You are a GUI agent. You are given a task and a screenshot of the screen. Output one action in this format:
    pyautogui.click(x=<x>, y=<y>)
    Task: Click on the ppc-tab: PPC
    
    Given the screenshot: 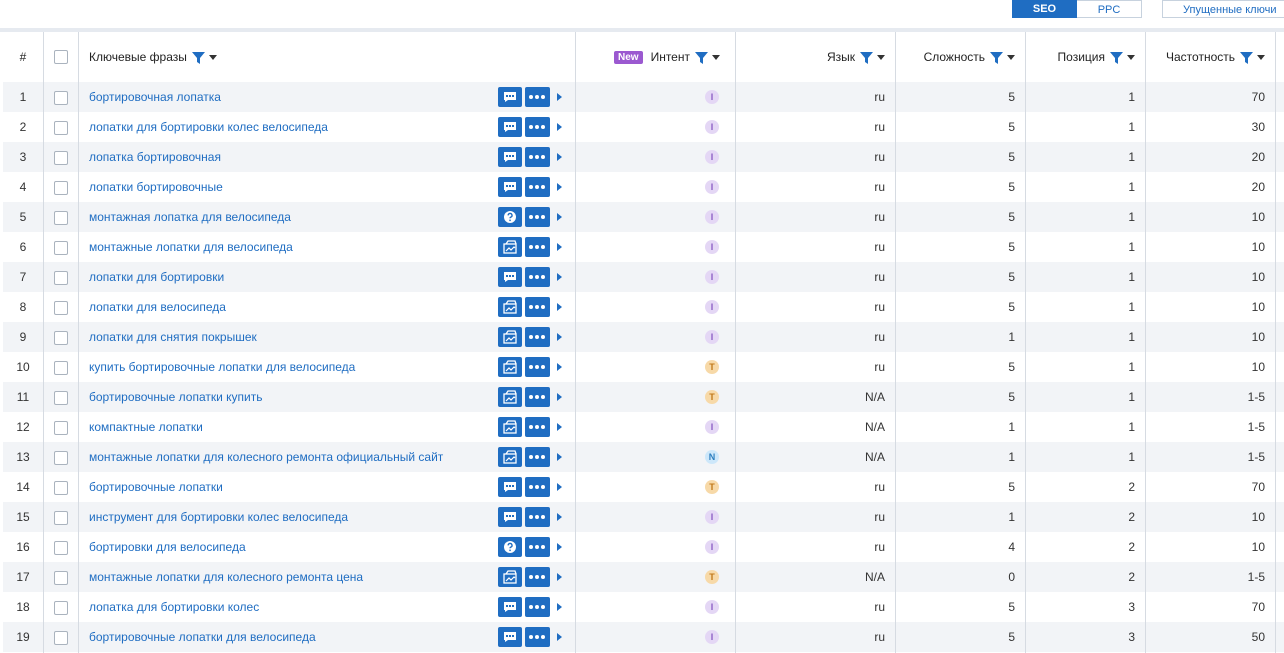 What is the action you would take?
    pyautogui.click(x=1109, y=9)
    